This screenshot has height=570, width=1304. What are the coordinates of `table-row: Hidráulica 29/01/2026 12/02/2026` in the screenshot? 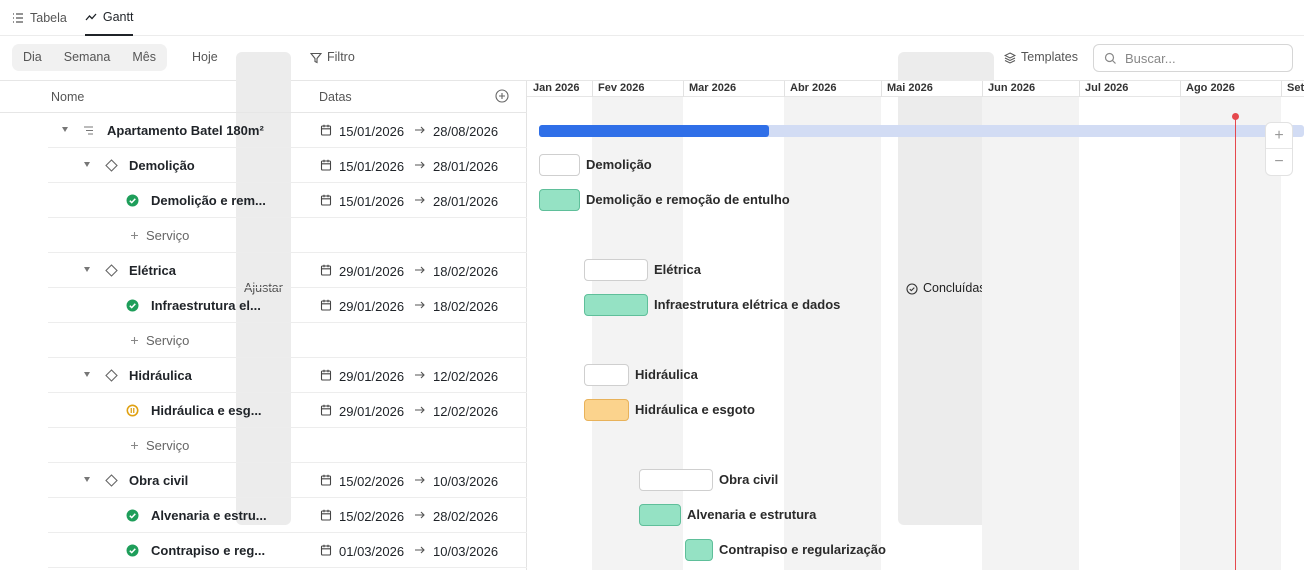 It's located at (287, 375).